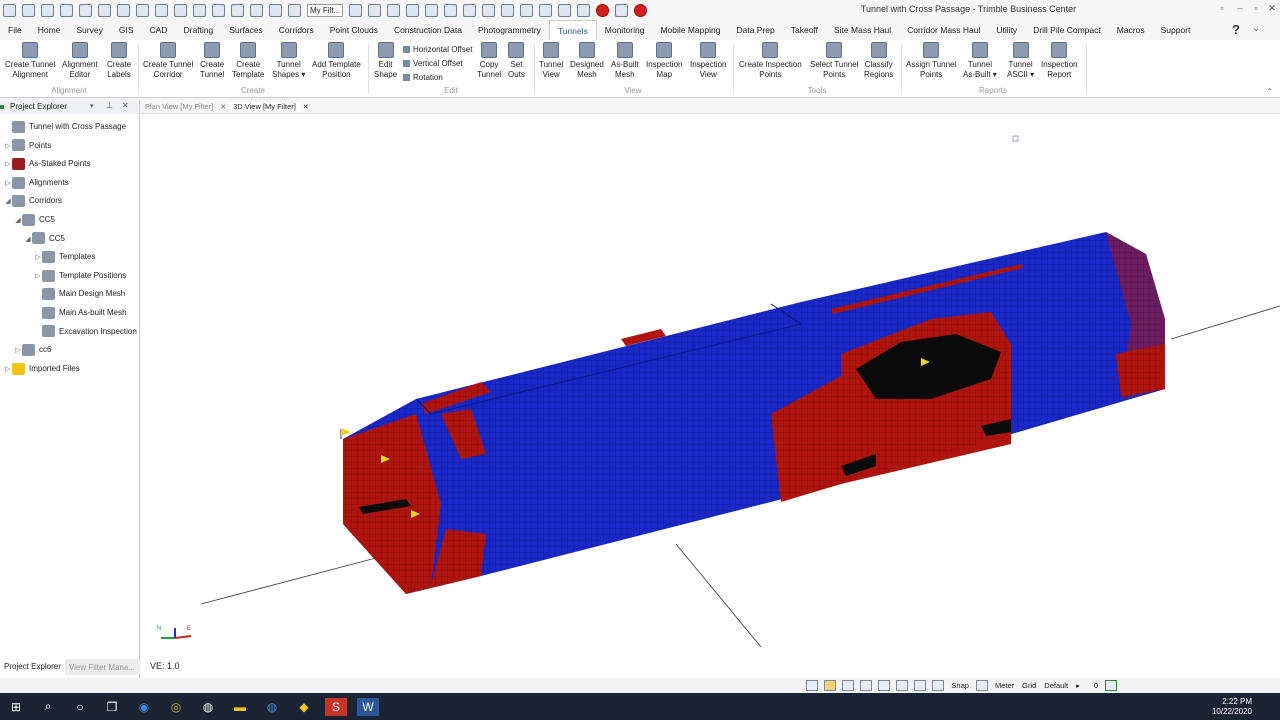 This screenshot has width=1280, height=720. Describe the element at coordinates (587, 61) in the screenshot. I see `designed-mesh-button: Designed Mesh` at that location.